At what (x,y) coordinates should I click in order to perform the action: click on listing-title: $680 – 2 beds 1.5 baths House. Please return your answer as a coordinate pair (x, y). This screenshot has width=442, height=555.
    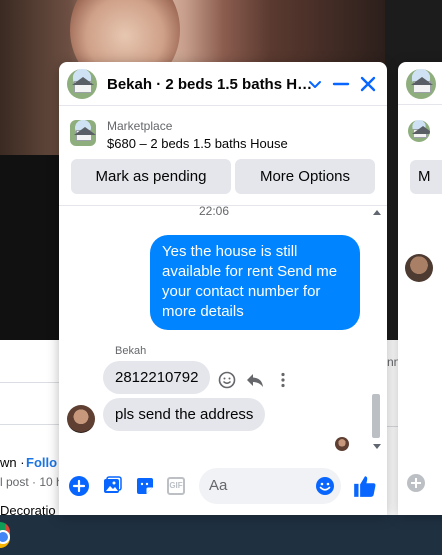
    Looking at the image, I should click on (197, 143).